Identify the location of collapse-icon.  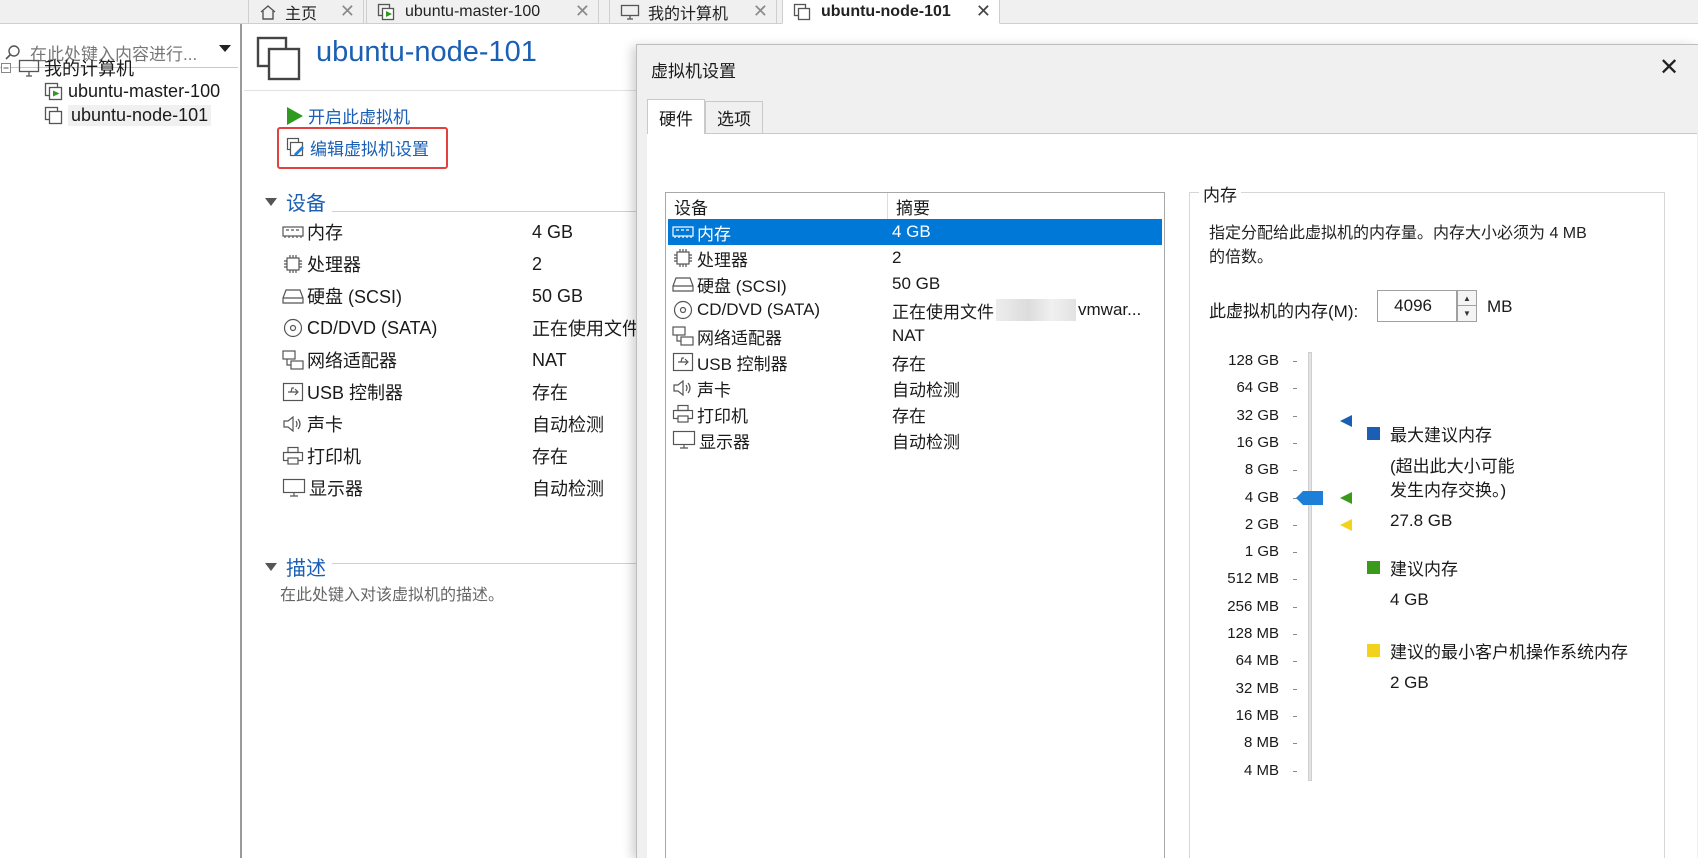
(6, 68).